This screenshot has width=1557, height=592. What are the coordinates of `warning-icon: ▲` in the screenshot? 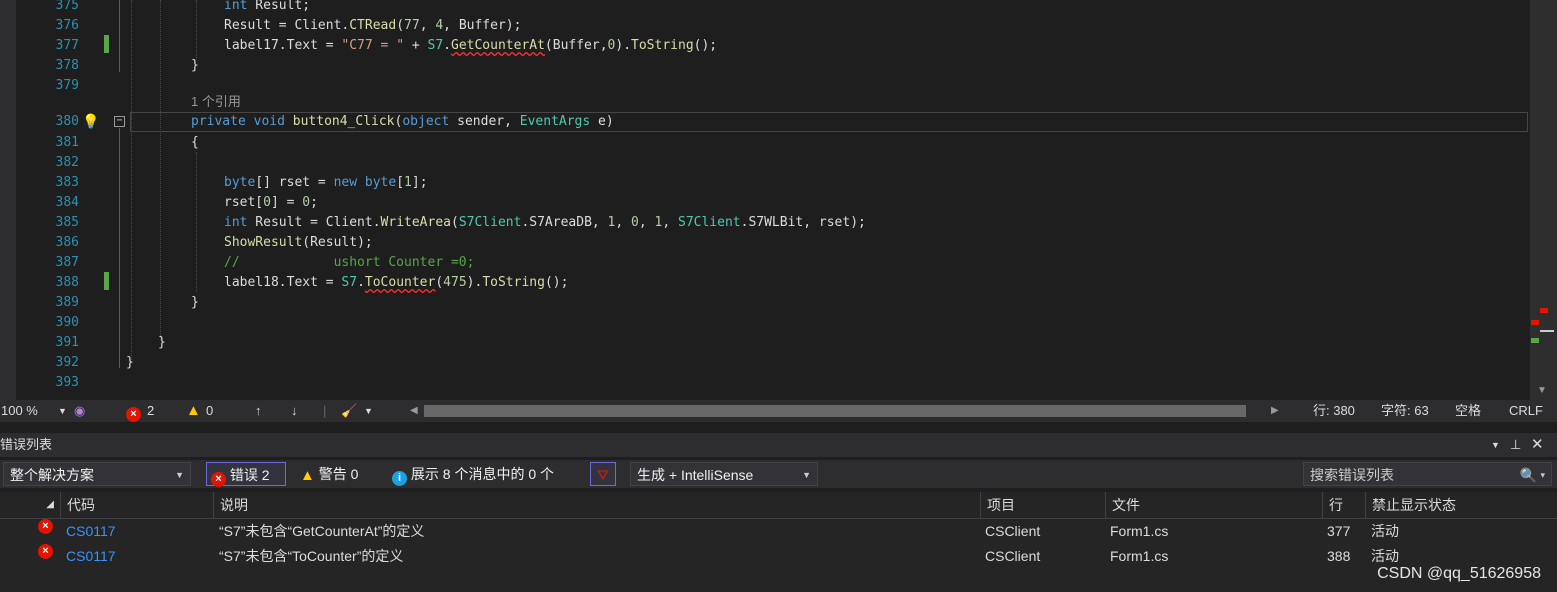 It's located at (307, 475).